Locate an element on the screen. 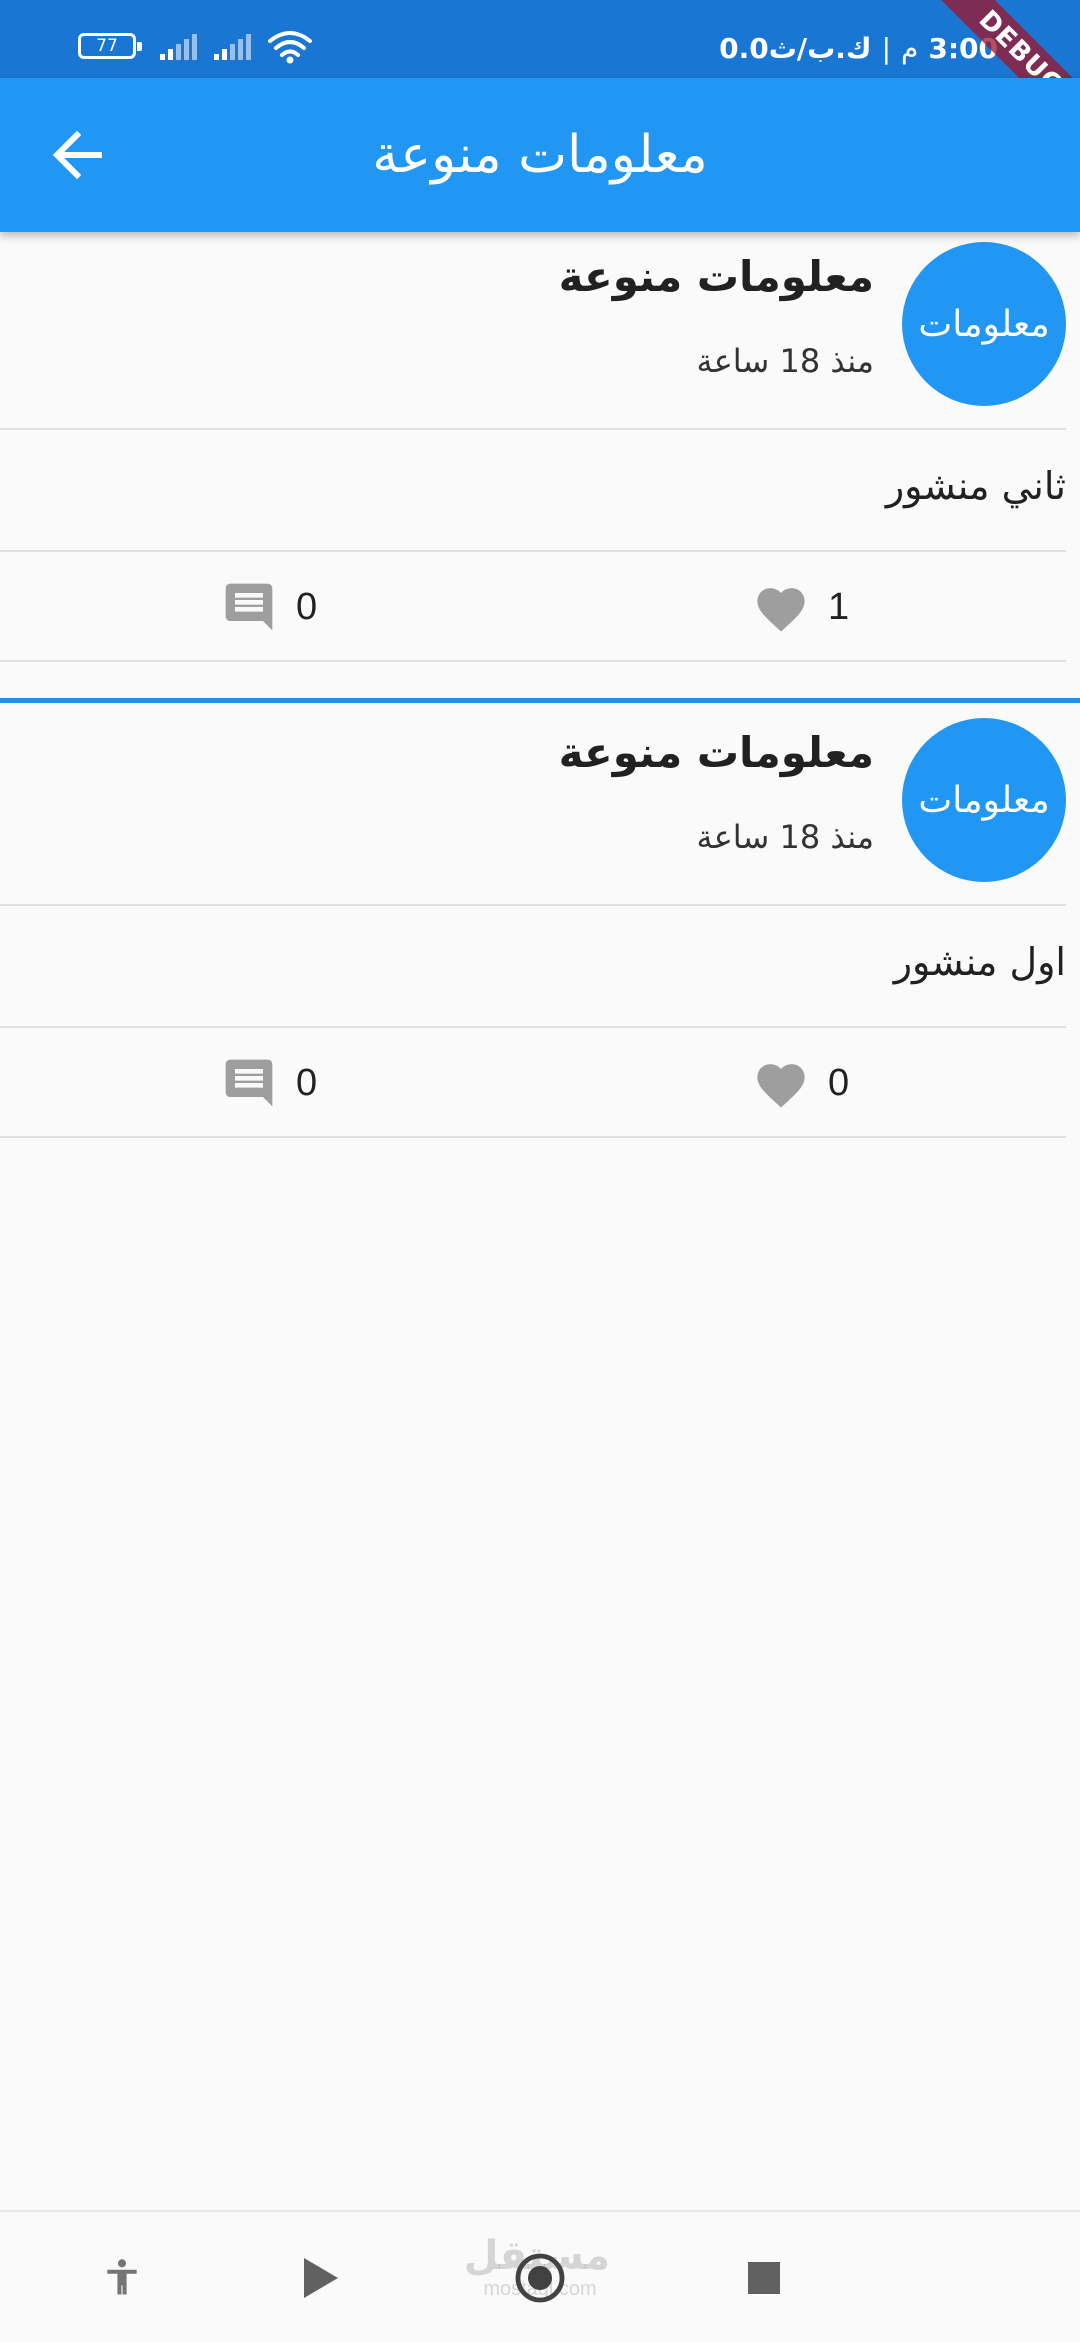  battery-icon: 77 is located at coordinates (110, 46).